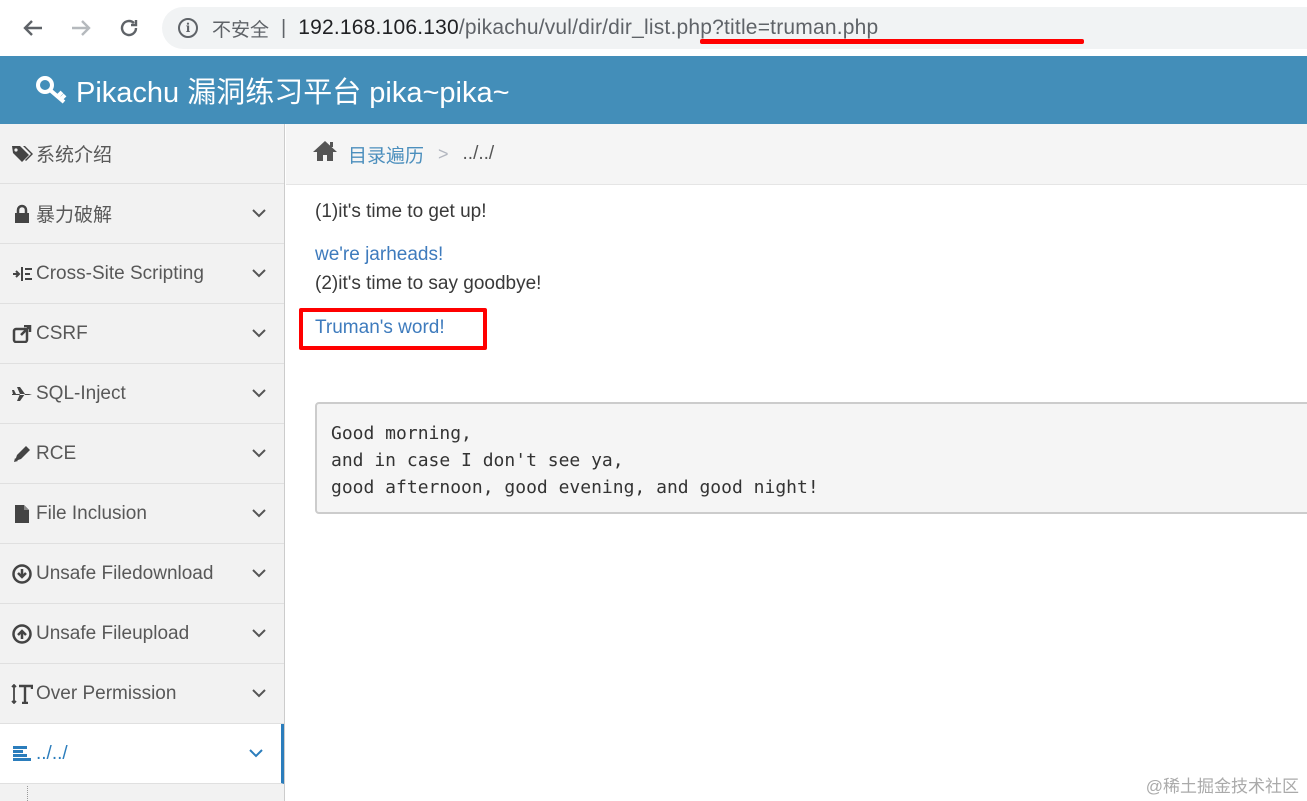 This screenshot has width=1307, height=801. I want to click on url-highlight-underline, so click(892, 41).